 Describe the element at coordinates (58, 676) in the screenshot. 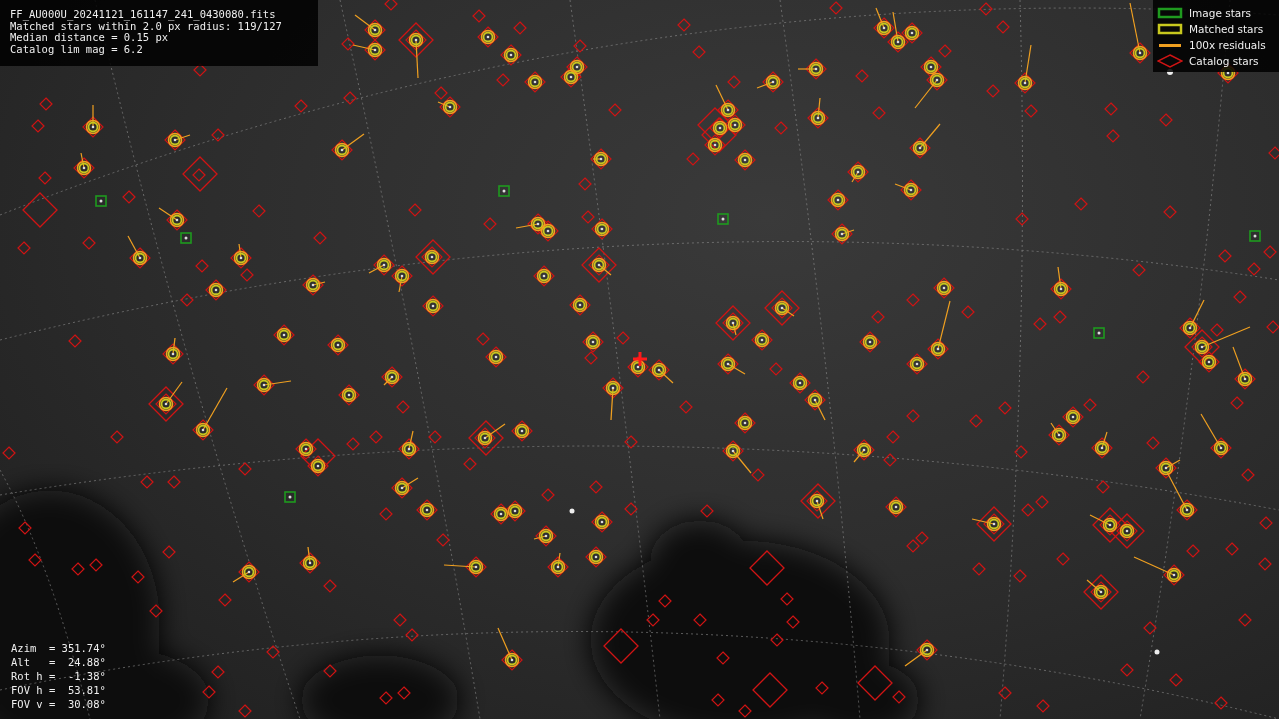

I see `pointing-text: Rot h = -1.38°` at that location.